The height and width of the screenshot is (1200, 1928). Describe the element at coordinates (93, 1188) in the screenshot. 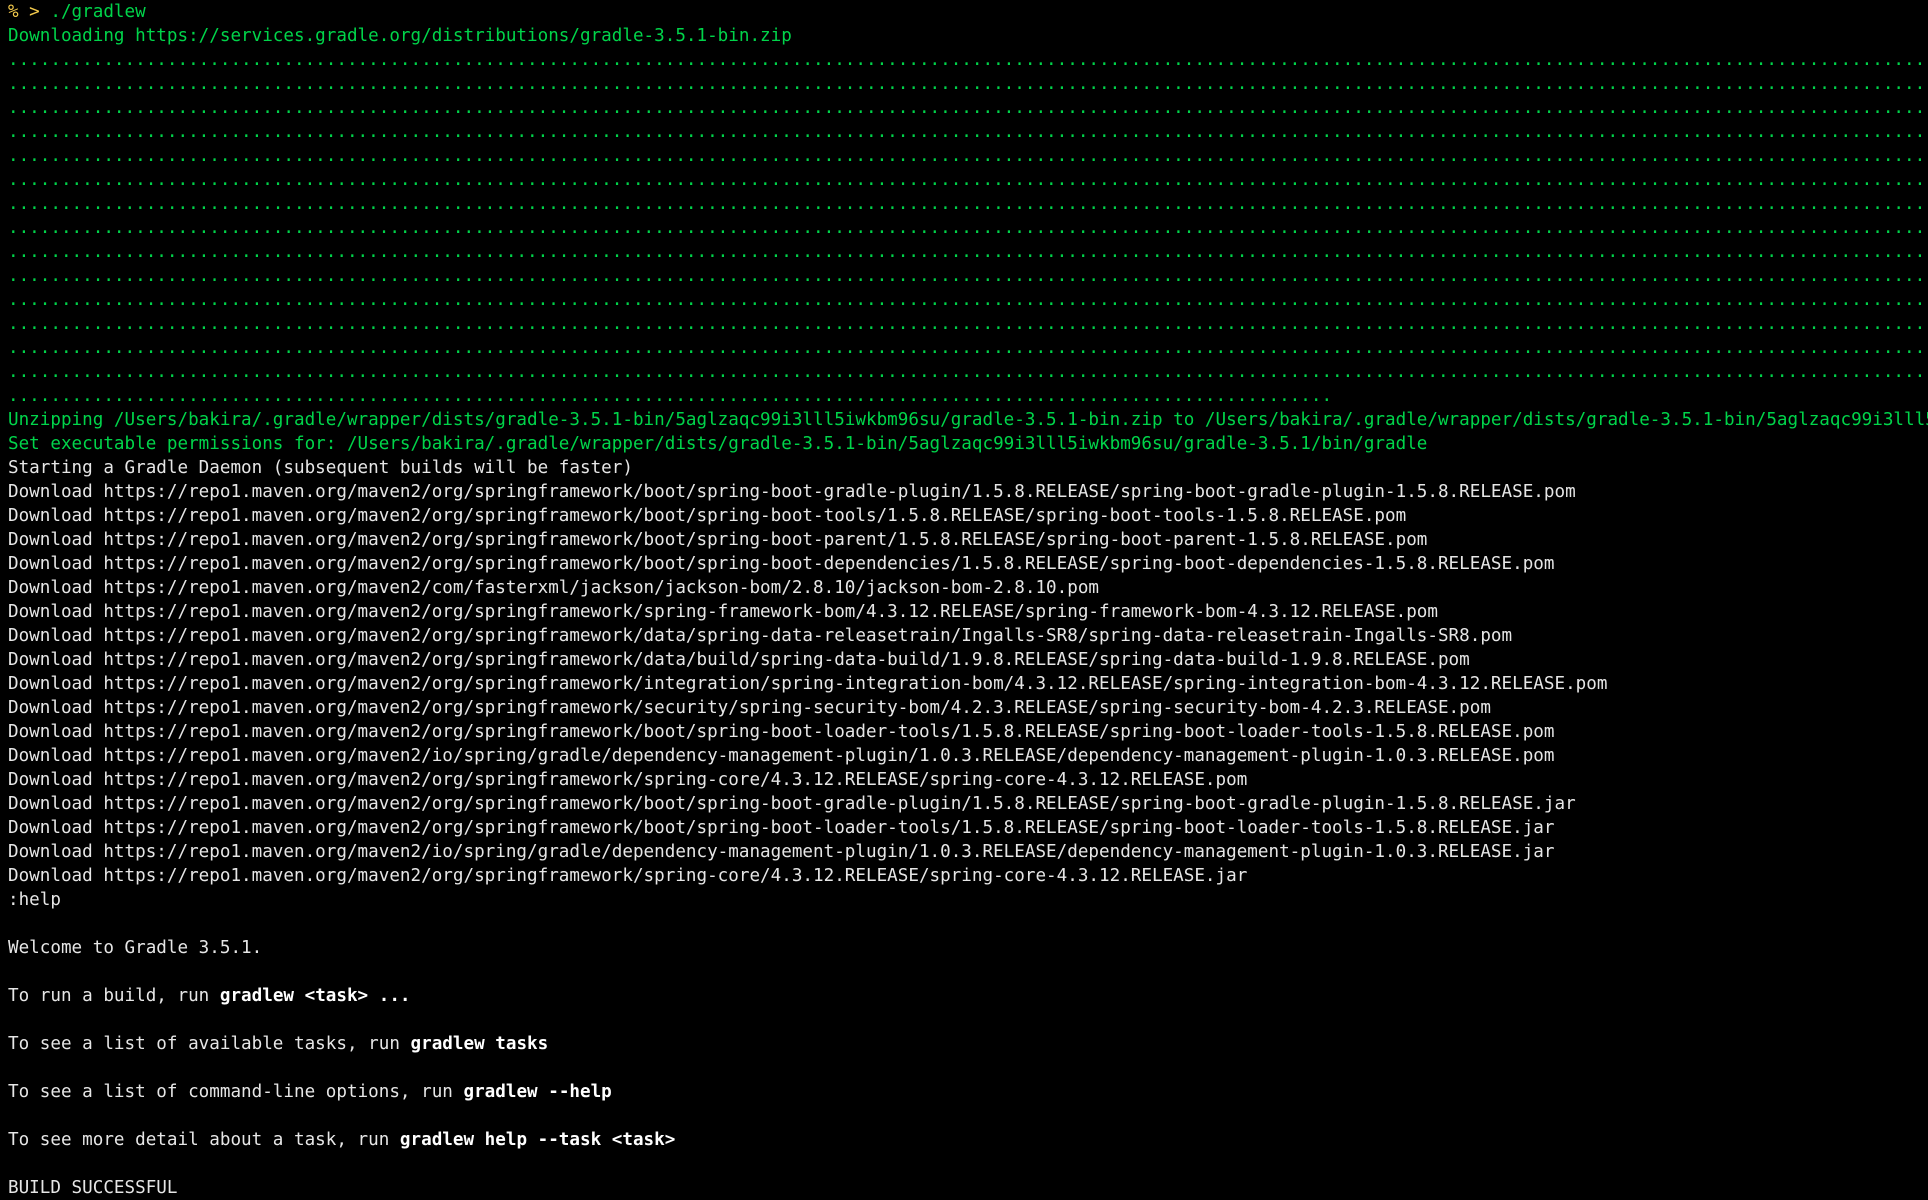

I see `build-result-line: BUILD SUCCESSFUL` at that location.